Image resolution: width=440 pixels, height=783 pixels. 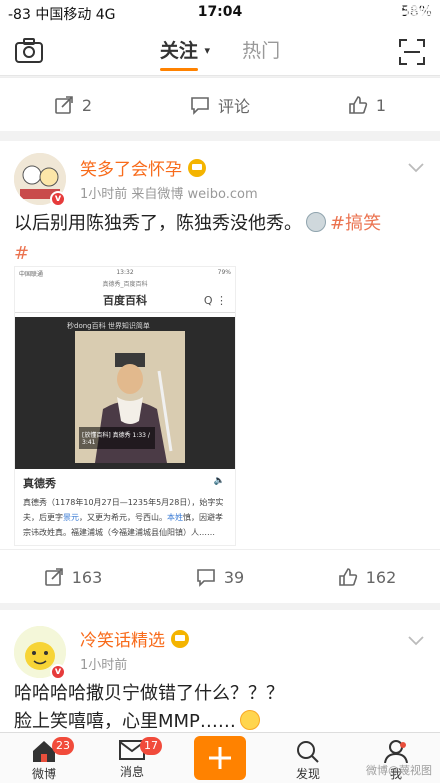 I want to click on tab-home-label: 微博, so click(x=43, y=774).